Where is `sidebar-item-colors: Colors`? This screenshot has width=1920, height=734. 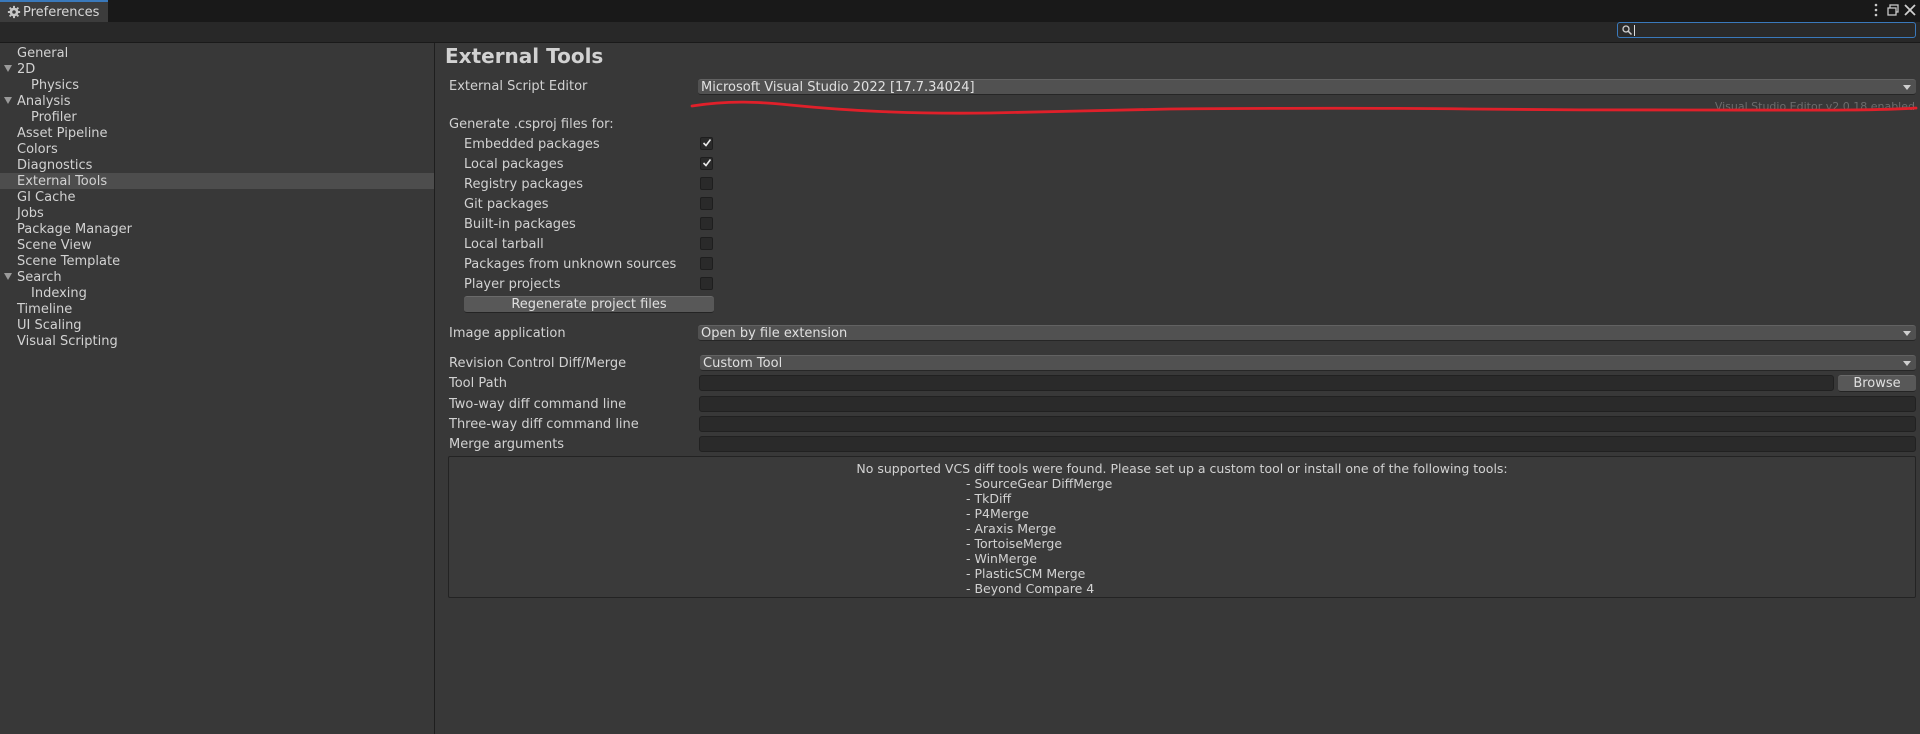
sidebar-item-colors: Colors is located at coordinates (217, 149).